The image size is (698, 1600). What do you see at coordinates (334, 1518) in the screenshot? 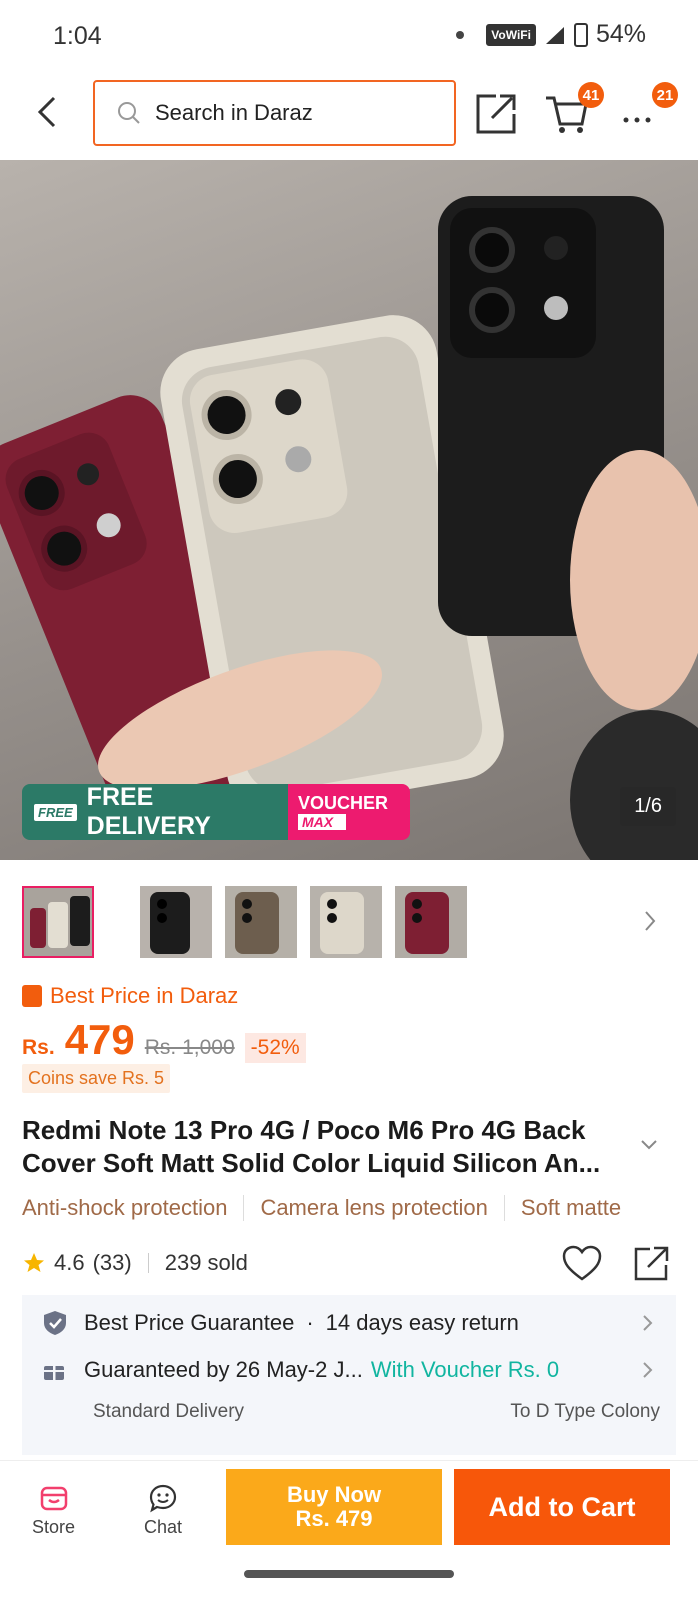
I see `buy-now-price: Rs. 479` at bounding box center [334, 1518].